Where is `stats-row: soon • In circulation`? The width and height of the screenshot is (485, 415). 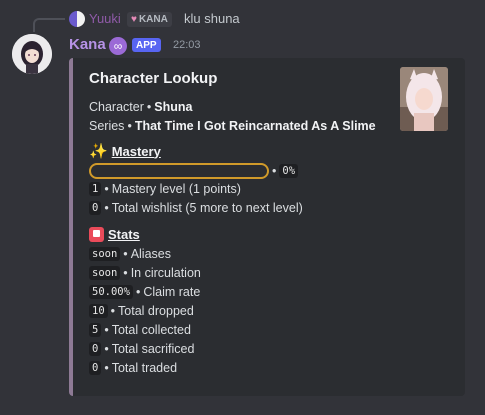
stats-row: soon • In circulation is located at coordinates (145, 273).